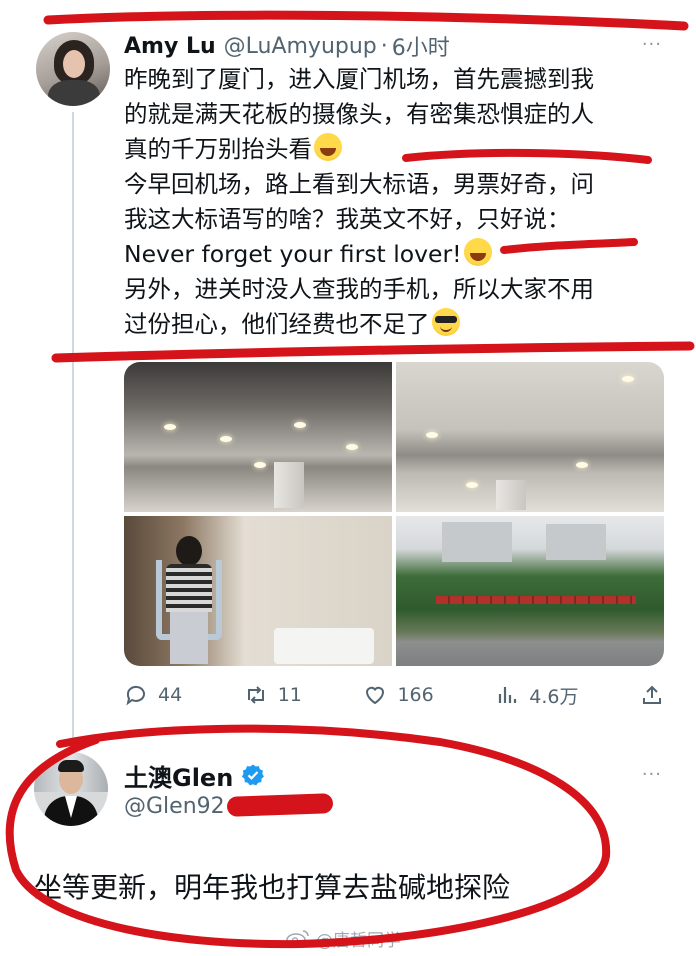  What do you see at coordinates (415, 695) in the screenshot?
I see `like-count: 166` at bounding box center [415, 695].